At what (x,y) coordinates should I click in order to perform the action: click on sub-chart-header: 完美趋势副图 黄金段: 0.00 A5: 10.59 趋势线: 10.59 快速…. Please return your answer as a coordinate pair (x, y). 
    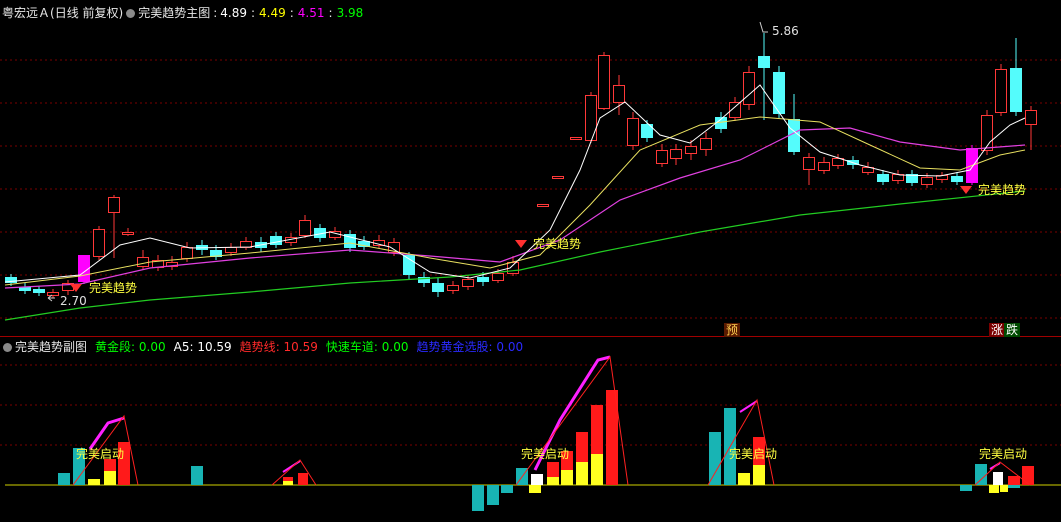
    Looking at the image, I should click on (530, 347).